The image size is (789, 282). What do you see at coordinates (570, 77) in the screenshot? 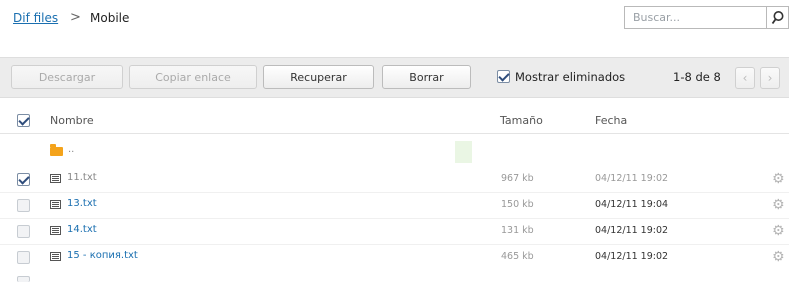
I see `show-deleted-label: Mostrar eliminados` at bounding box center [570, 77].